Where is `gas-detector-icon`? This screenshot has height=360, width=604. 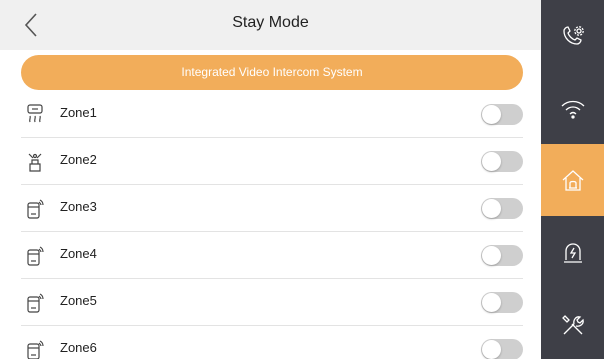 gas-detector-icon is located at coordinates (35, 161).